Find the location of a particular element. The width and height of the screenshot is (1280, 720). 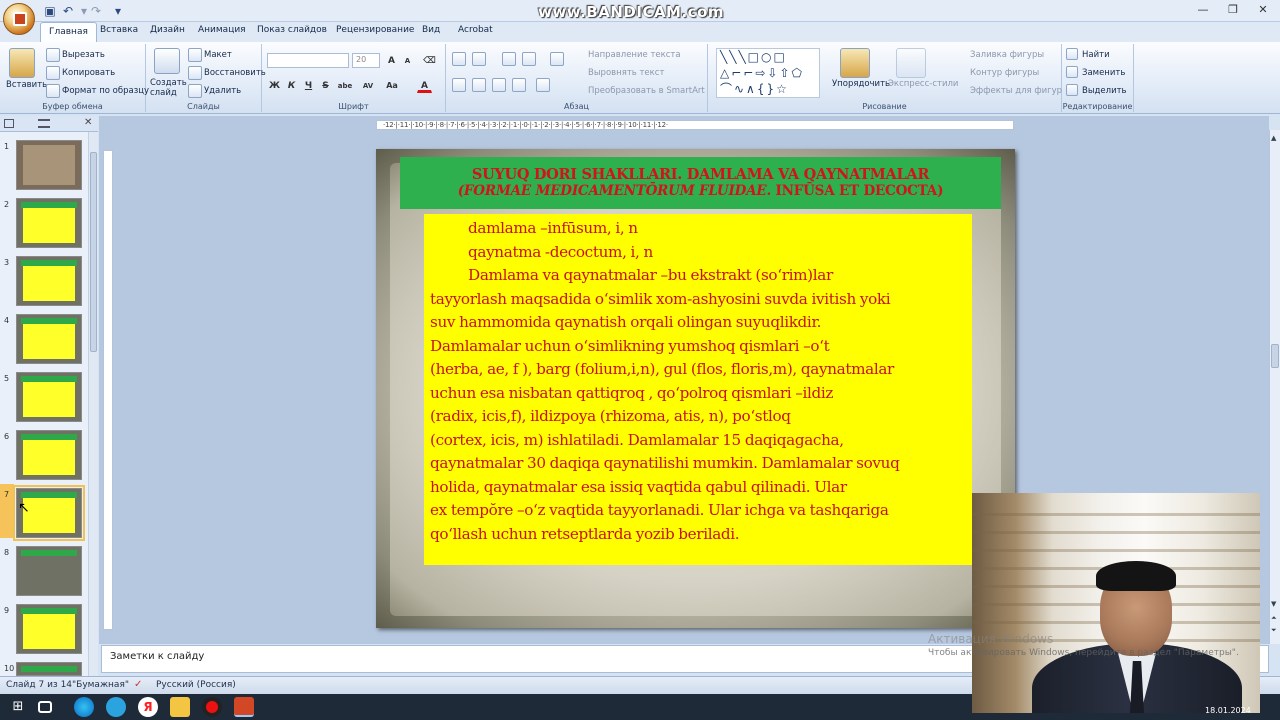

undo-icon: ↶ is located at coordinates (68, 11).